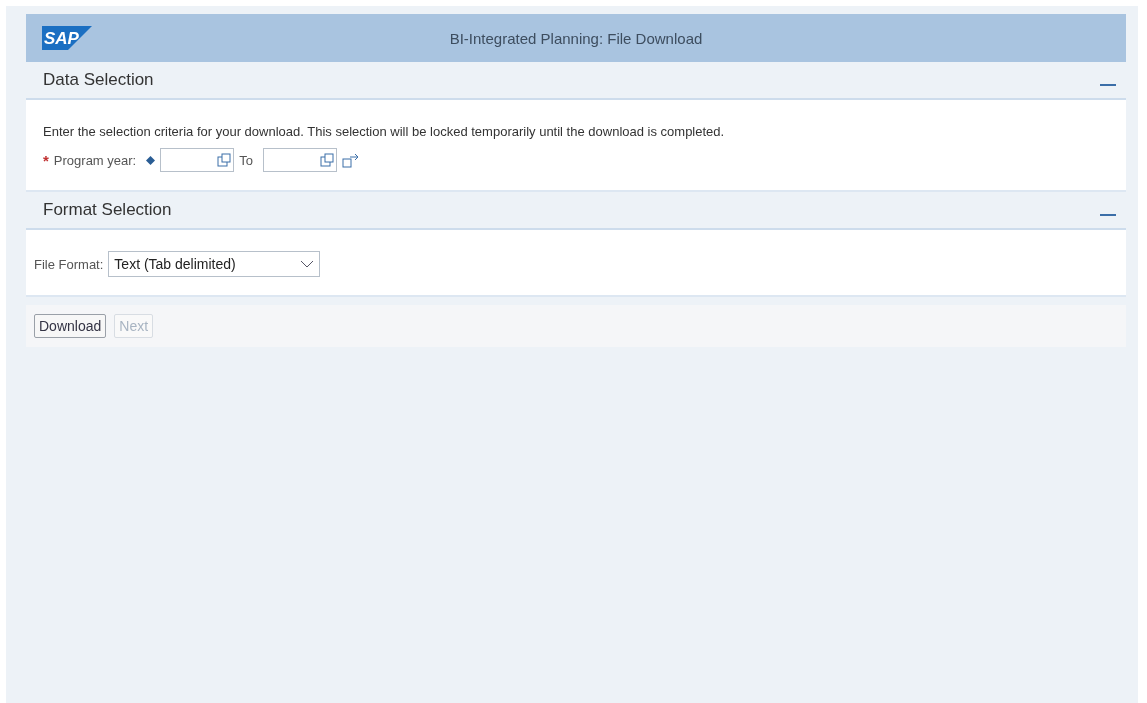 This screenshot has width=1147, height=703. Describe the element at coordinates (151, 160) in the screenshot. I see `diamond-icon` at that location.